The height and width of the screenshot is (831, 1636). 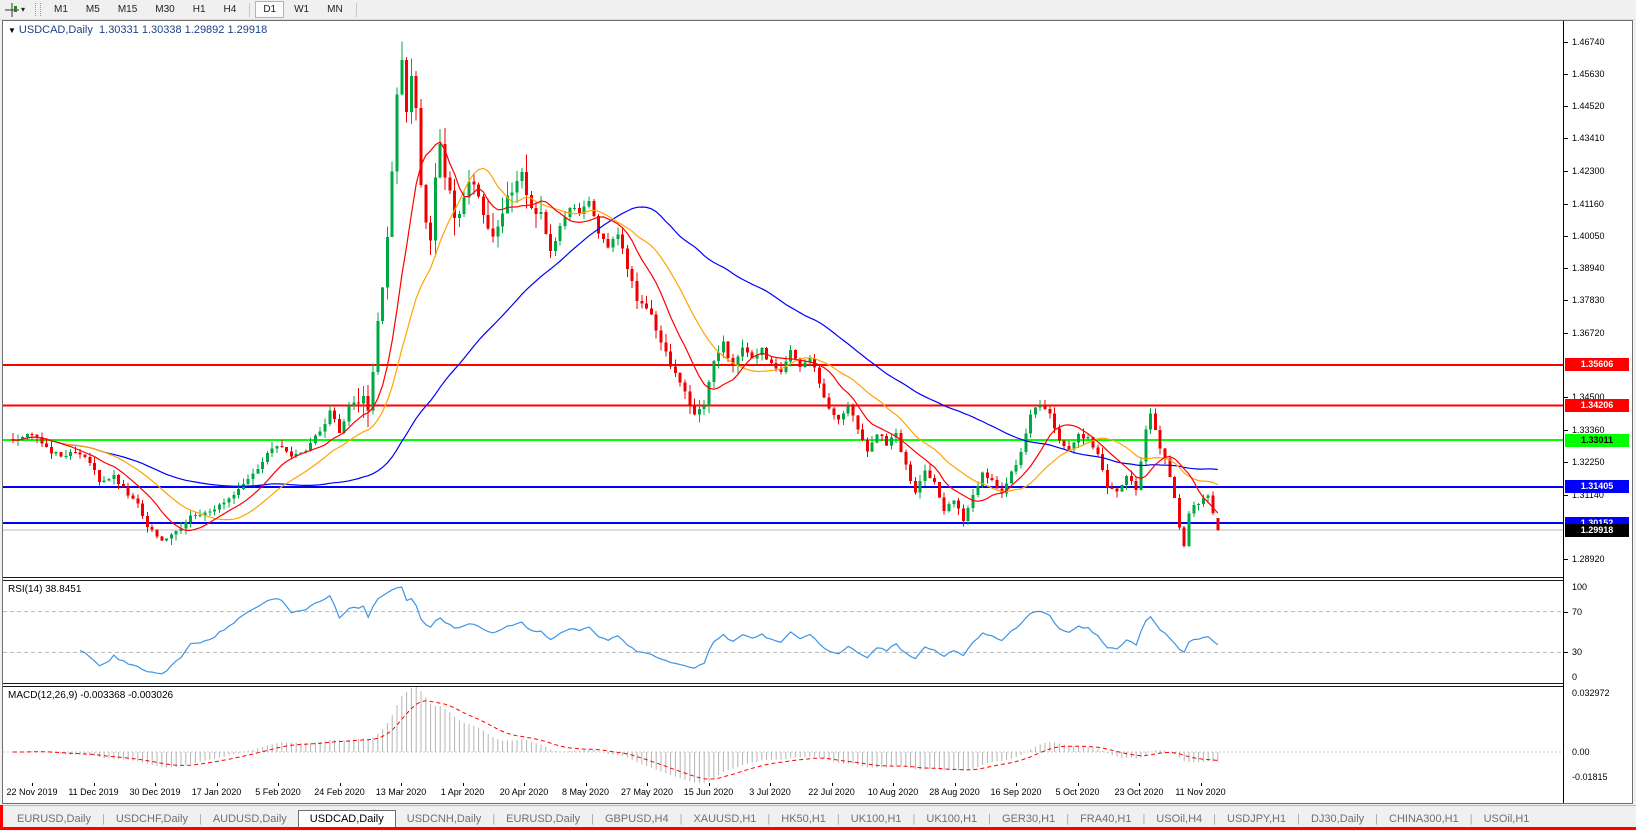 What do you see at coordinates (250, 819) in the screenshot?
I see `chart-tab-audusd-daily: AUDUSD,Daily` at bounding box center [250, 819].